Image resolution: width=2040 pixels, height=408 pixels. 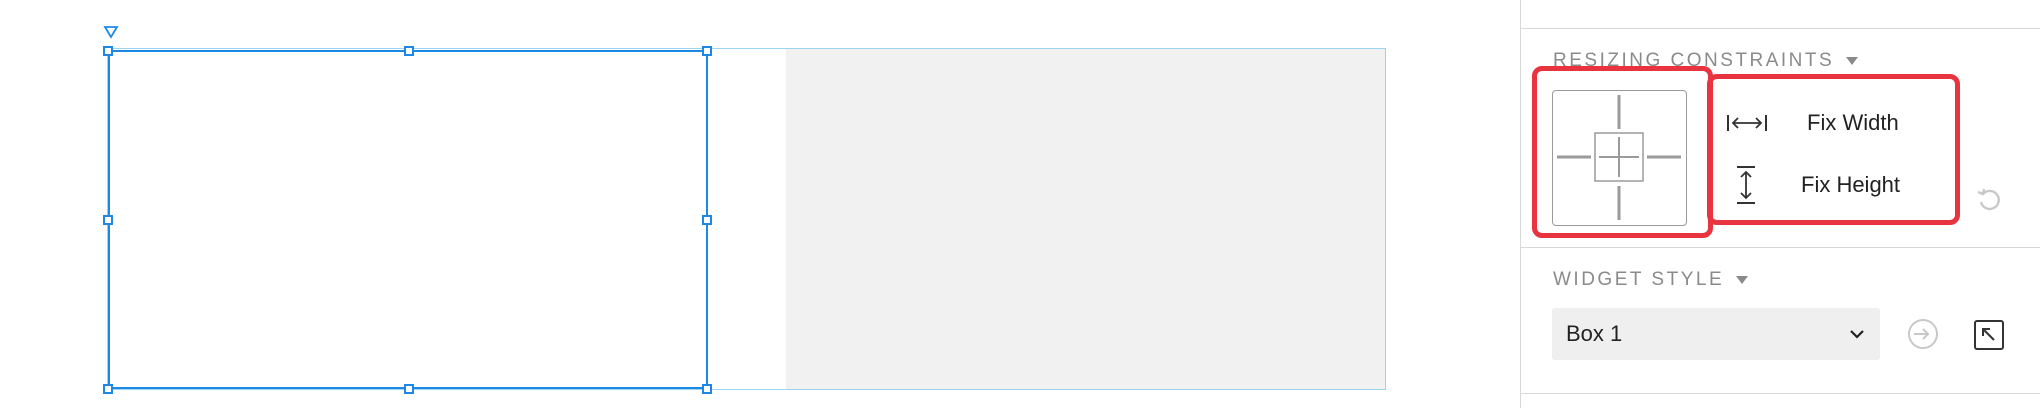 I want to click on fix-width-button: Fix Width, so click(x=1812, y=123).